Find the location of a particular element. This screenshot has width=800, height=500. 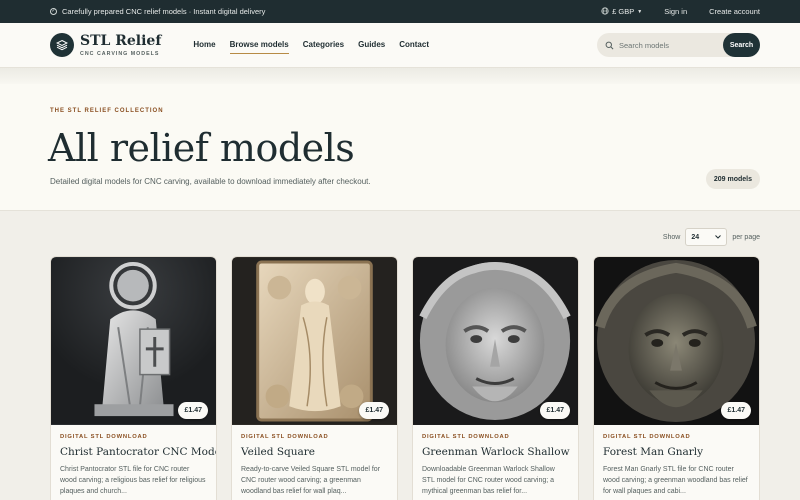

layers-icon is located at coordinates (62, 45).